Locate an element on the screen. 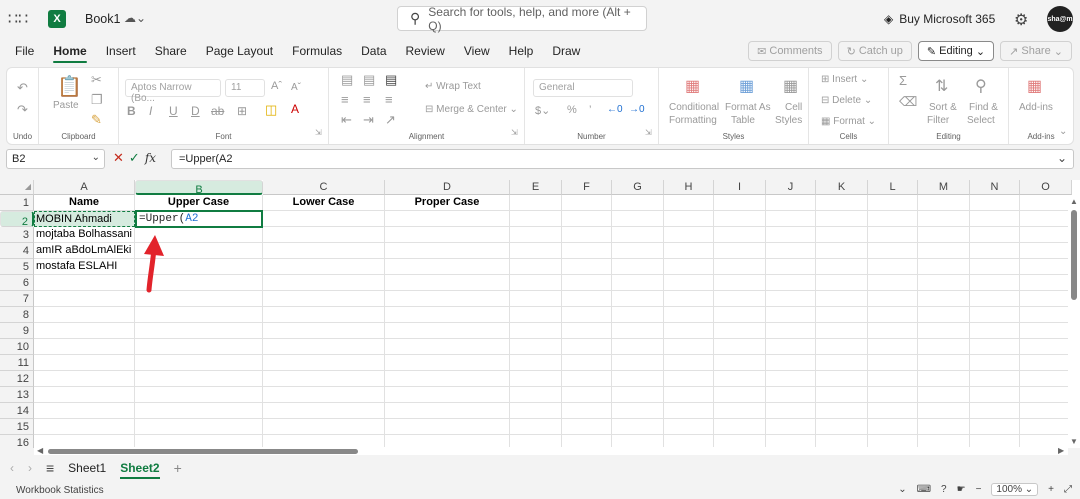 This screenshot has width=1080, height=499. cell-o8 is located at coordinates (1046, 315).